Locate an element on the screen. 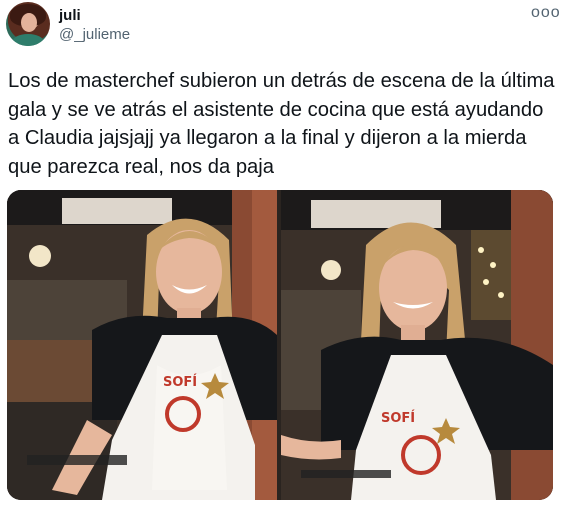 This screenshot has height=508, width=565. apron-name-left: SOFÍ is located at coordinates (180, 382).